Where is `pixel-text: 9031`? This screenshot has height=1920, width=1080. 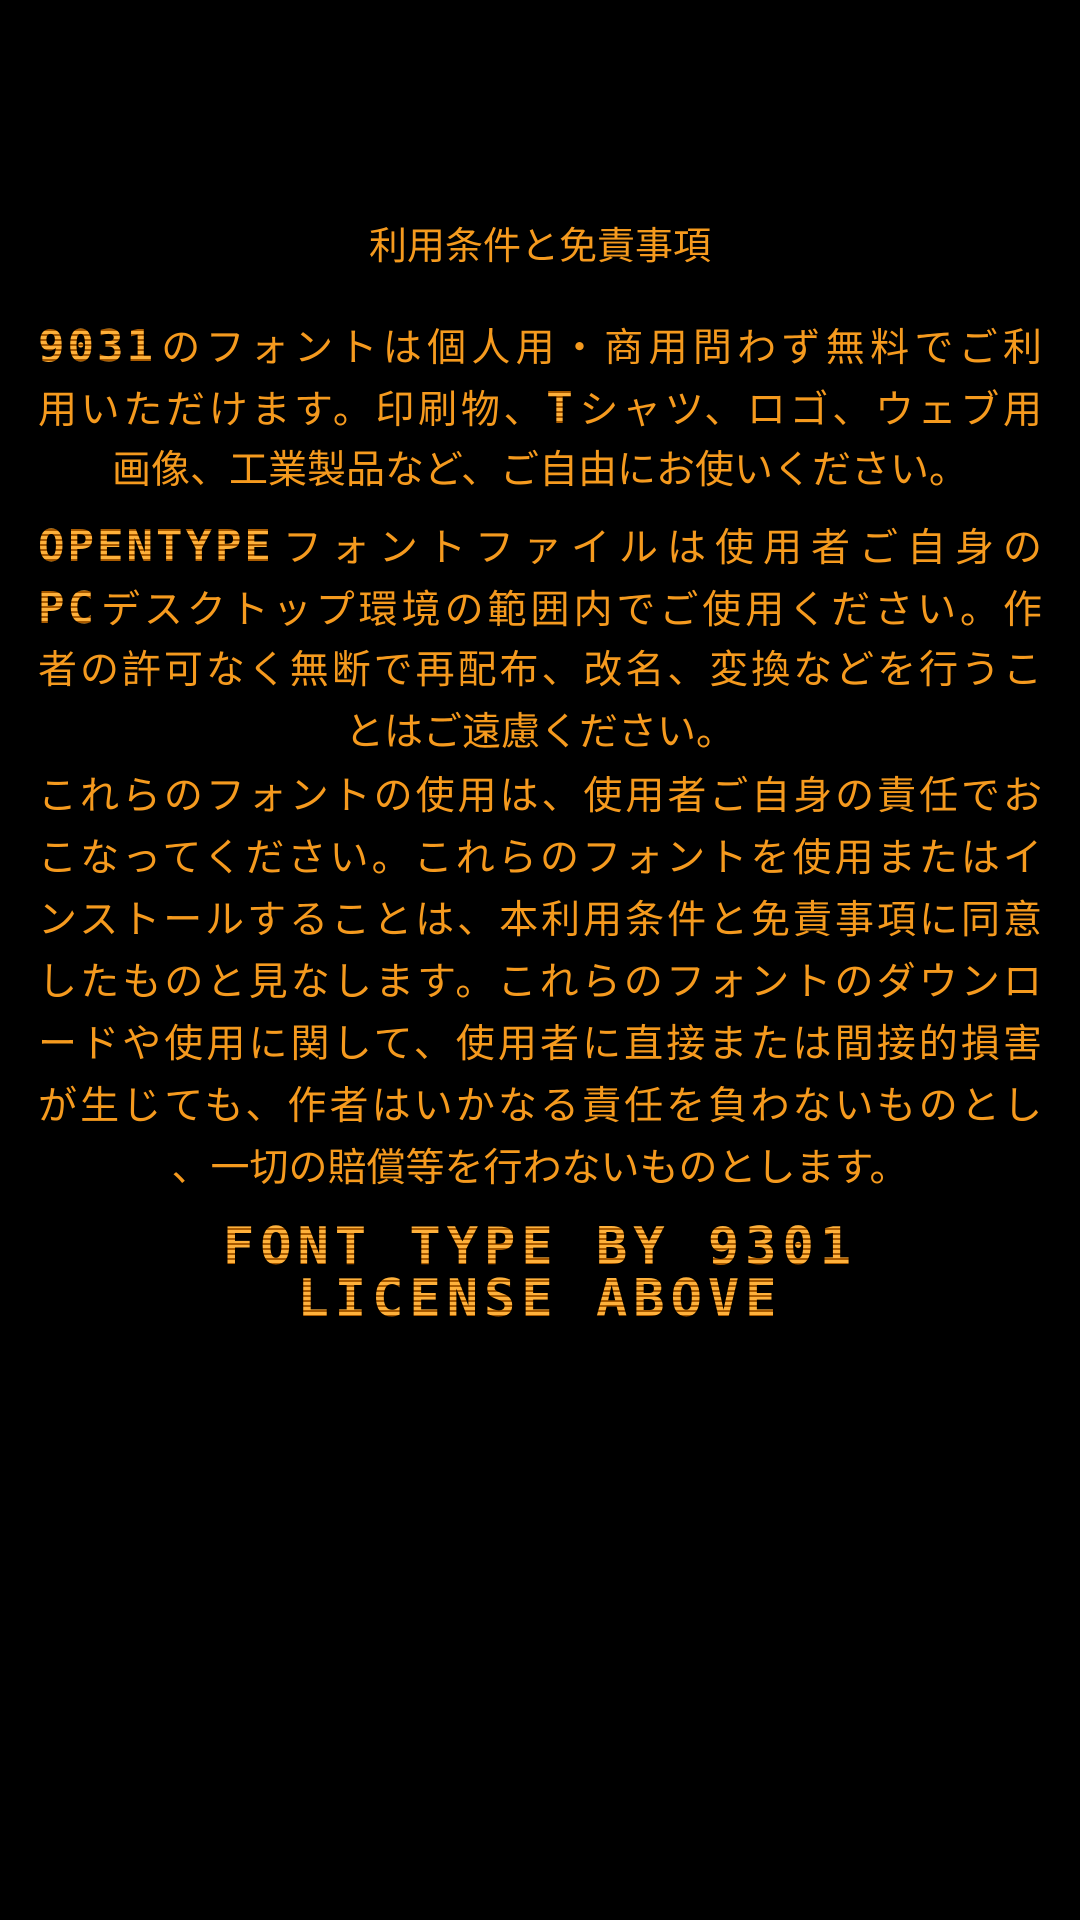
pixel-text: 9031 is located at coordinates (97, 346).